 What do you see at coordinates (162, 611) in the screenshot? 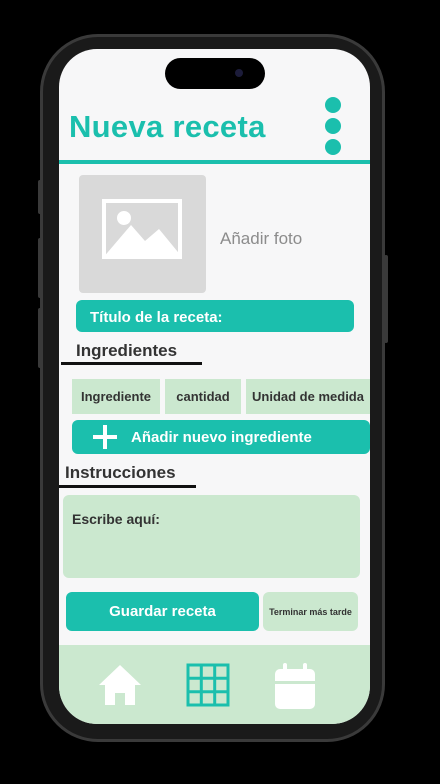
I see `save-recipe-button: Guardar receta` at bounding box center [162, 611].